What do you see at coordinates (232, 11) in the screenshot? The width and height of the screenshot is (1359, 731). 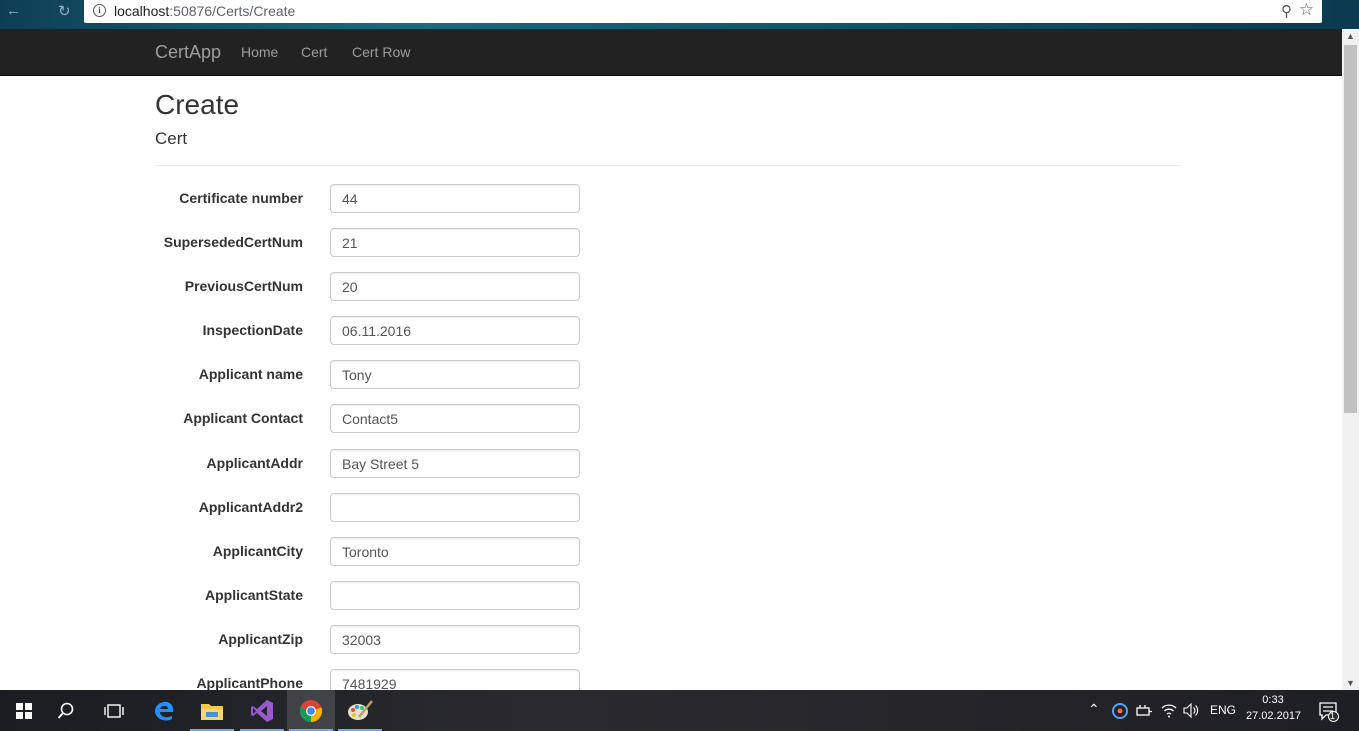 I see `url-path: :50876/Certs/Create` at bounding box center [232, 11].